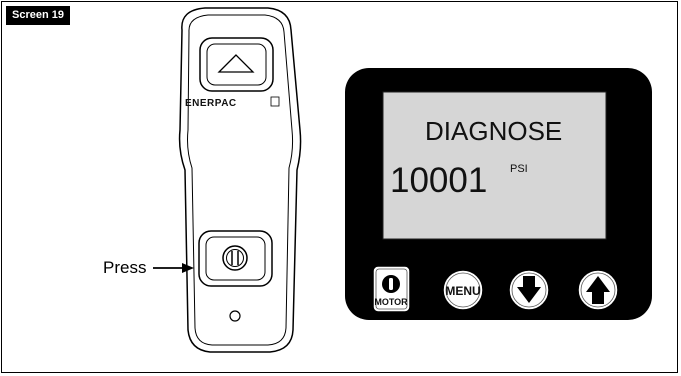 The image size is (681, 376). What do you see at coordinates (235, 316) in the screenshot?
I see `led-circle-icon` at bounding box center [235, 316].